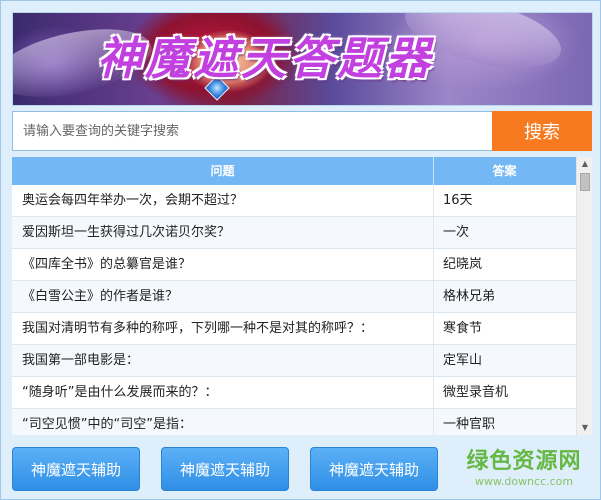 The width and height of the screenshot is (601, 500). What do you see at coordinates (476, 392) in the screenshot?
I see `answer-cell: 微型录音机` at bounding box center [476, 392].